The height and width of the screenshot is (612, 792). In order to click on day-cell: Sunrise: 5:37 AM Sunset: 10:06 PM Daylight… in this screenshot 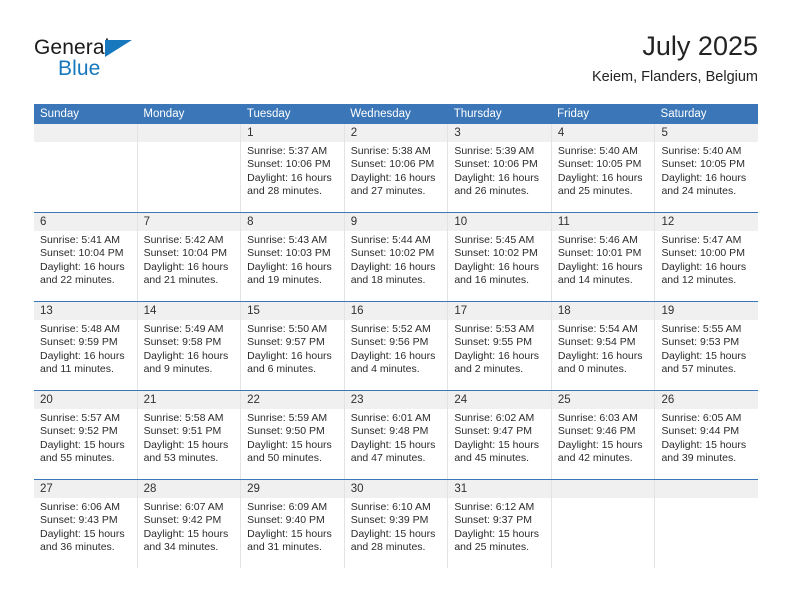, I will do `click(292, 177)`.